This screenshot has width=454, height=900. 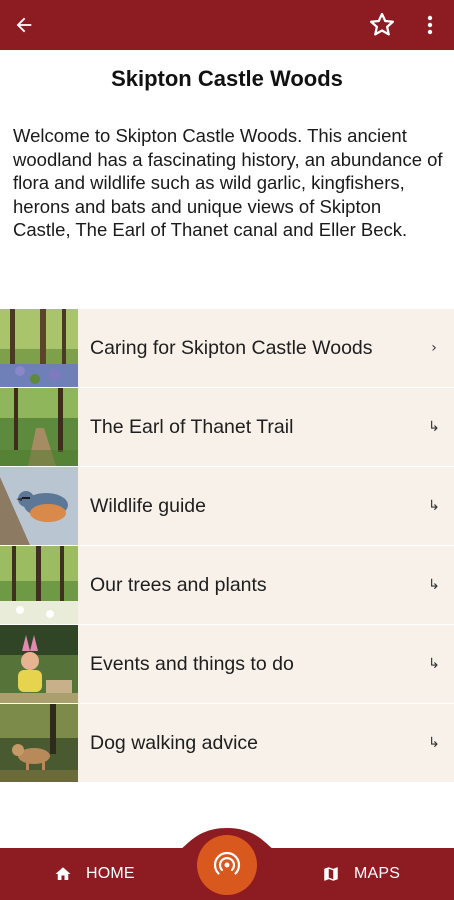 I want to click on more-options-button, so click(x=430, y=25).